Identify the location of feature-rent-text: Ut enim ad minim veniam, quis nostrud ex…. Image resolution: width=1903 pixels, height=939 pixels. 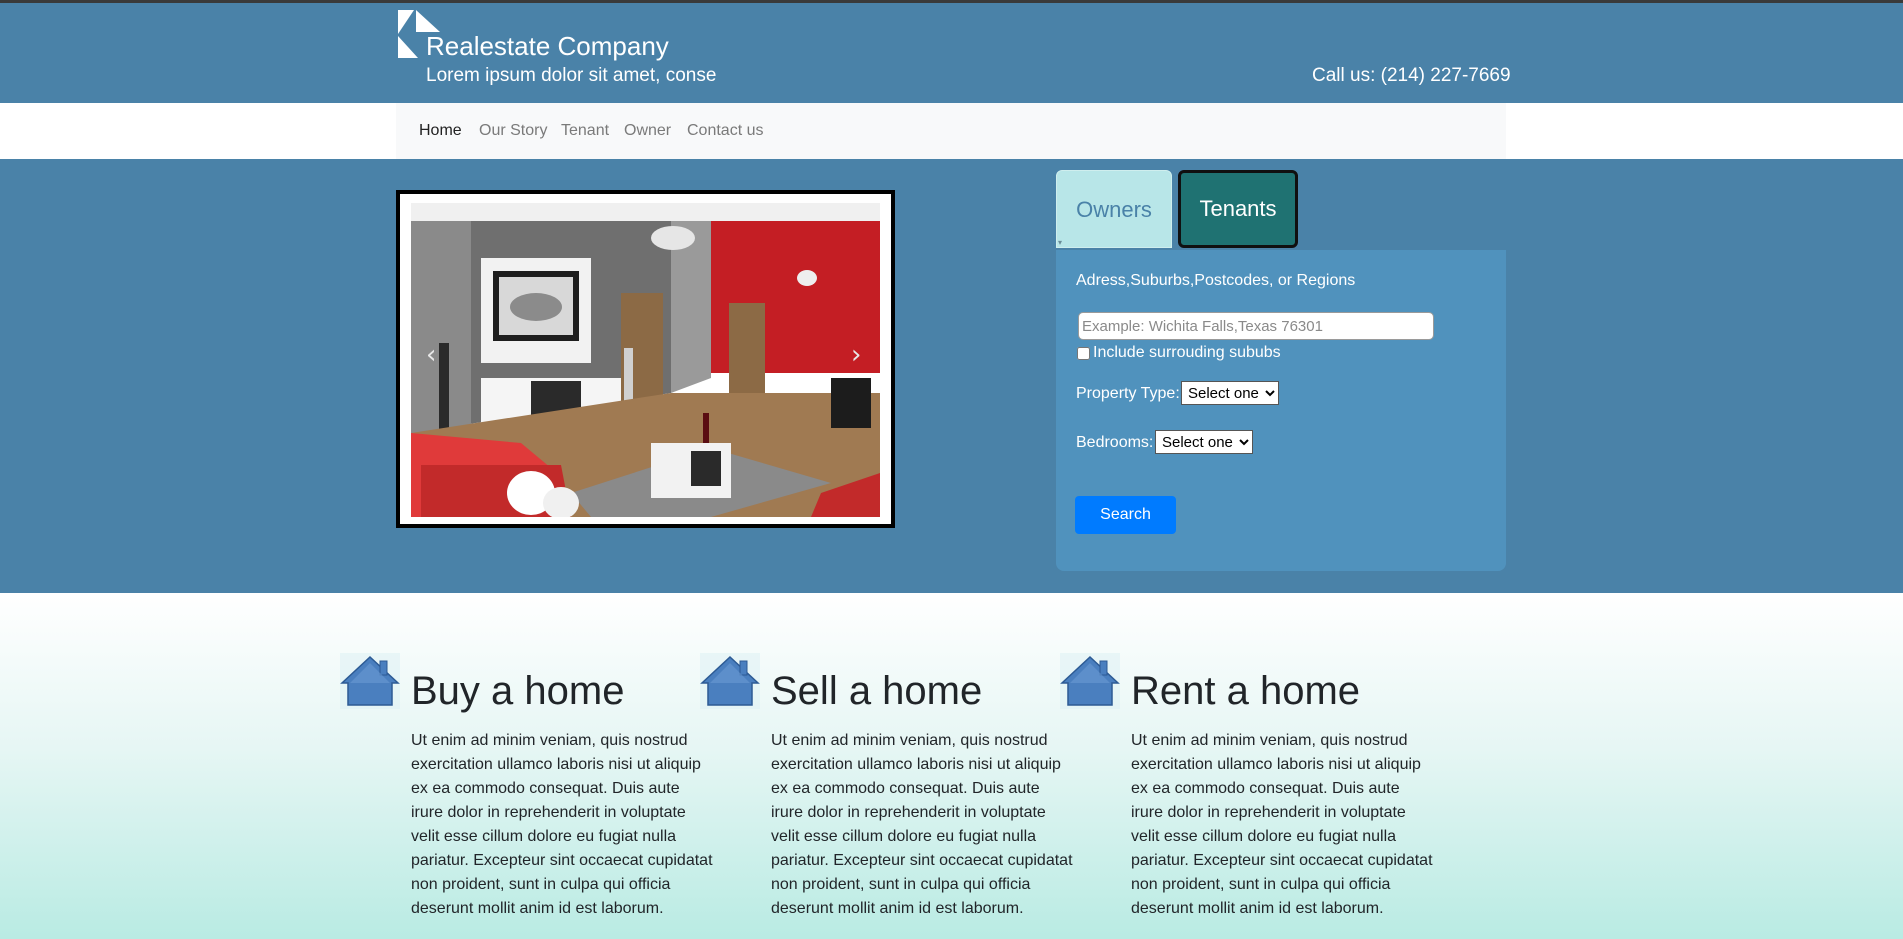
(1282, 824).